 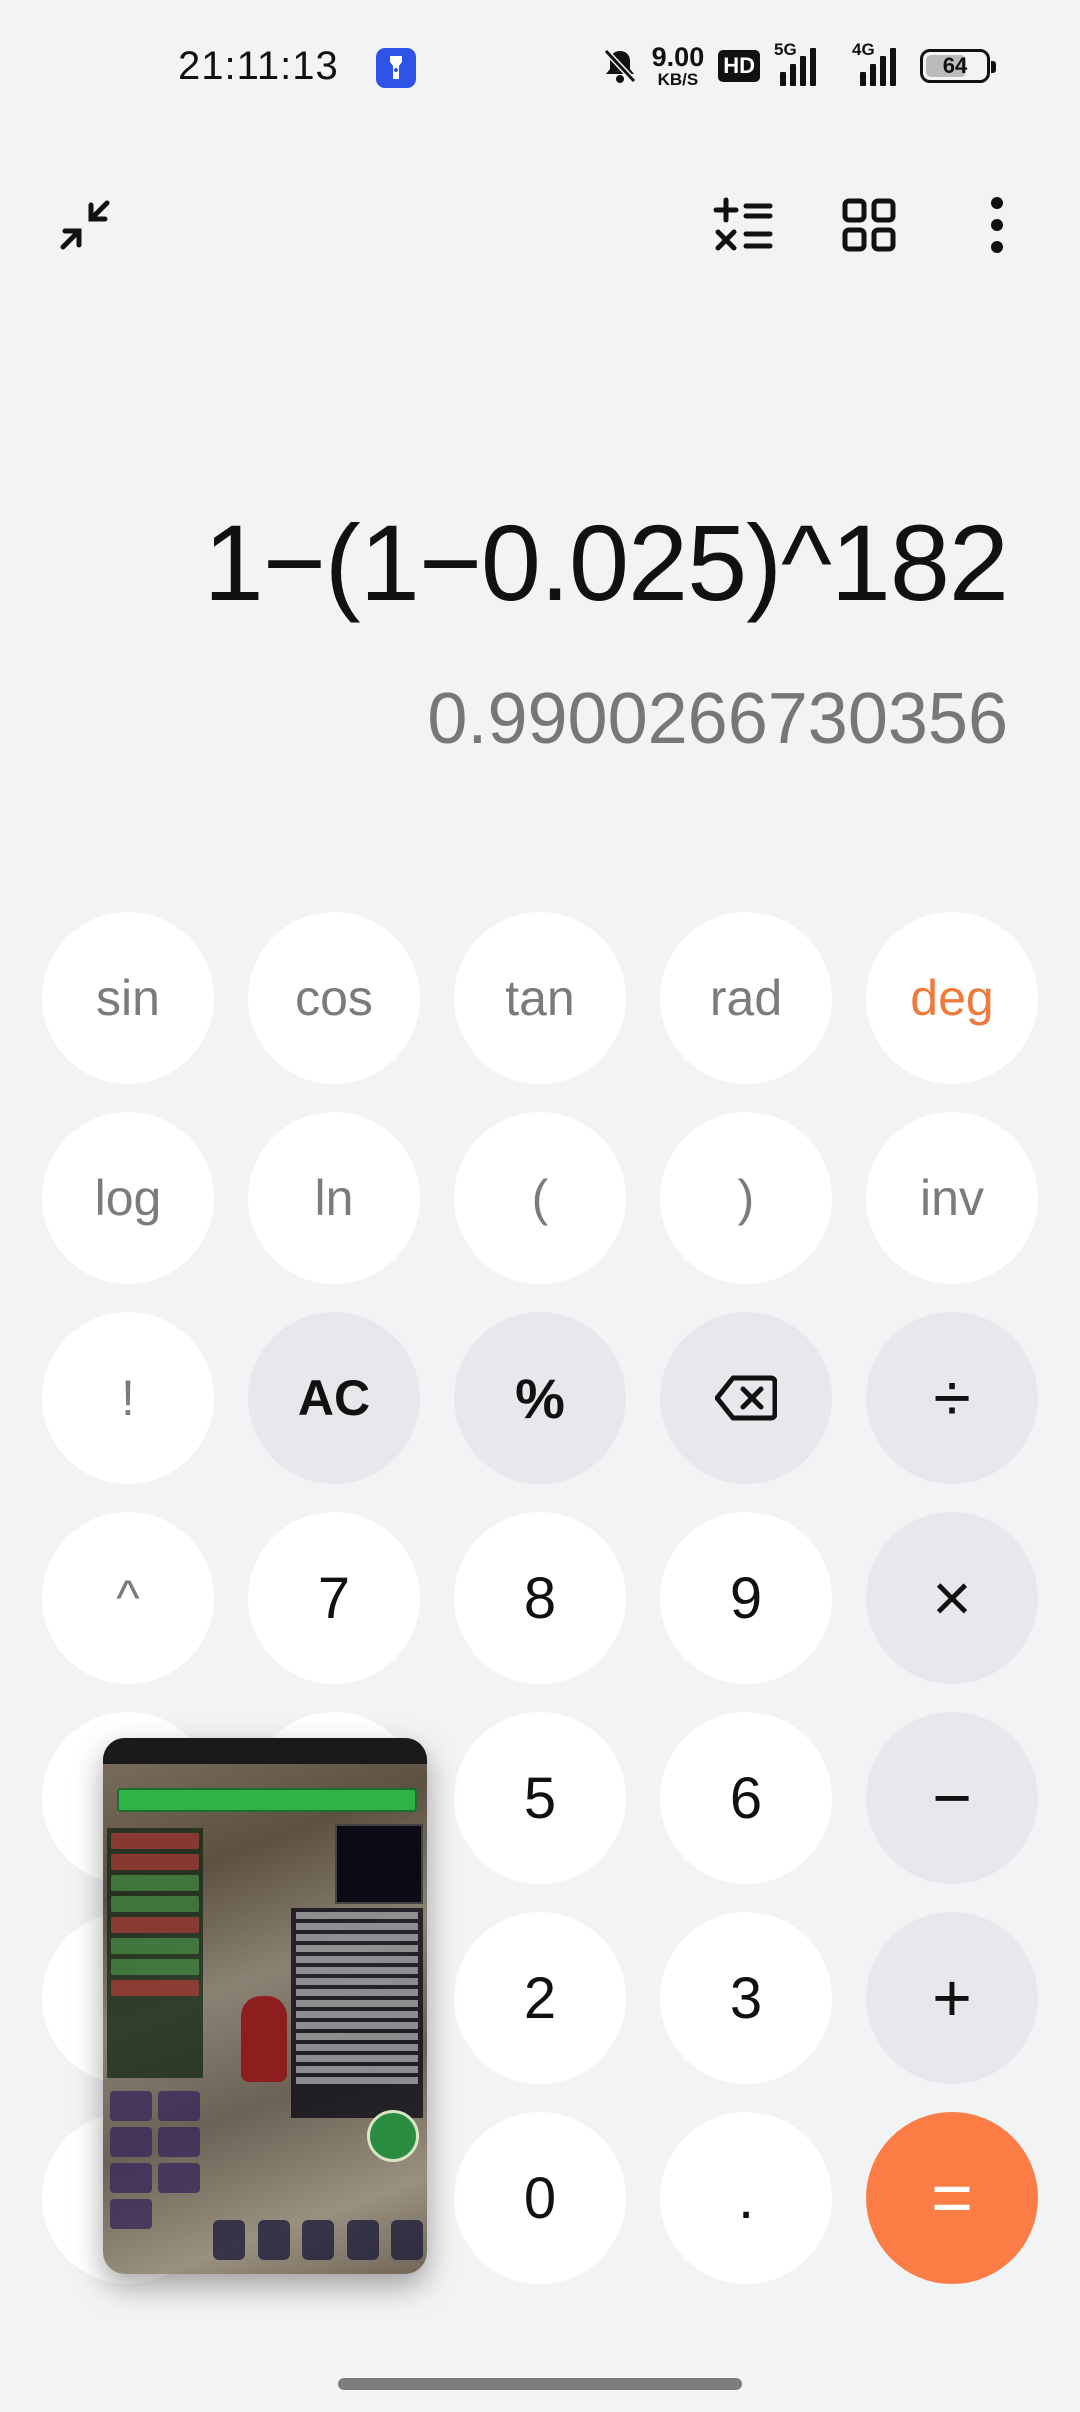 What do you see at coordinates (743, 225) in the screenshot?
I see `plus-minus-times-equal-icon` at bounding box center [743, 225].